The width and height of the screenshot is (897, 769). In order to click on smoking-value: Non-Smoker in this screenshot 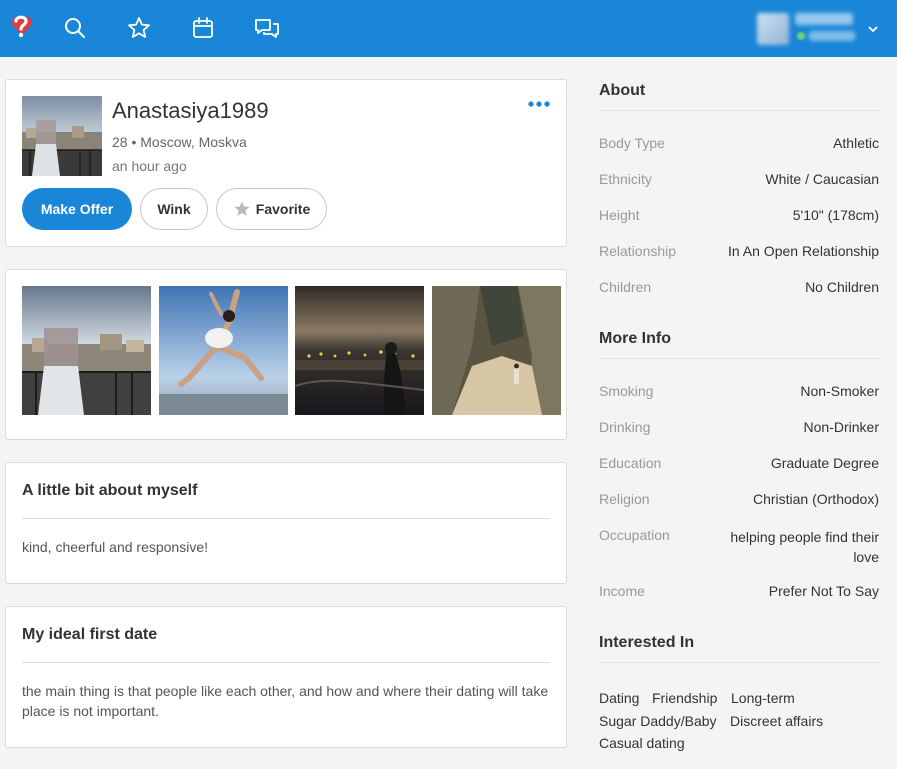, I will do `click(839, 391)`.